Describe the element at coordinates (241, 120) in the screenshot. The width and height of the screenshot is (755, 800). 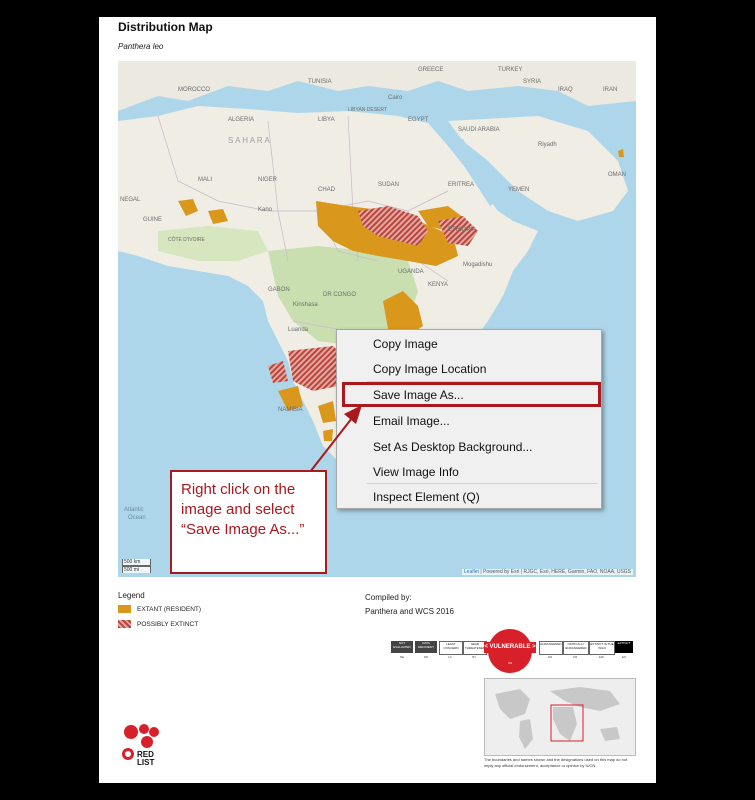
I see `map-label-algeria: ALGERIA` at that location.